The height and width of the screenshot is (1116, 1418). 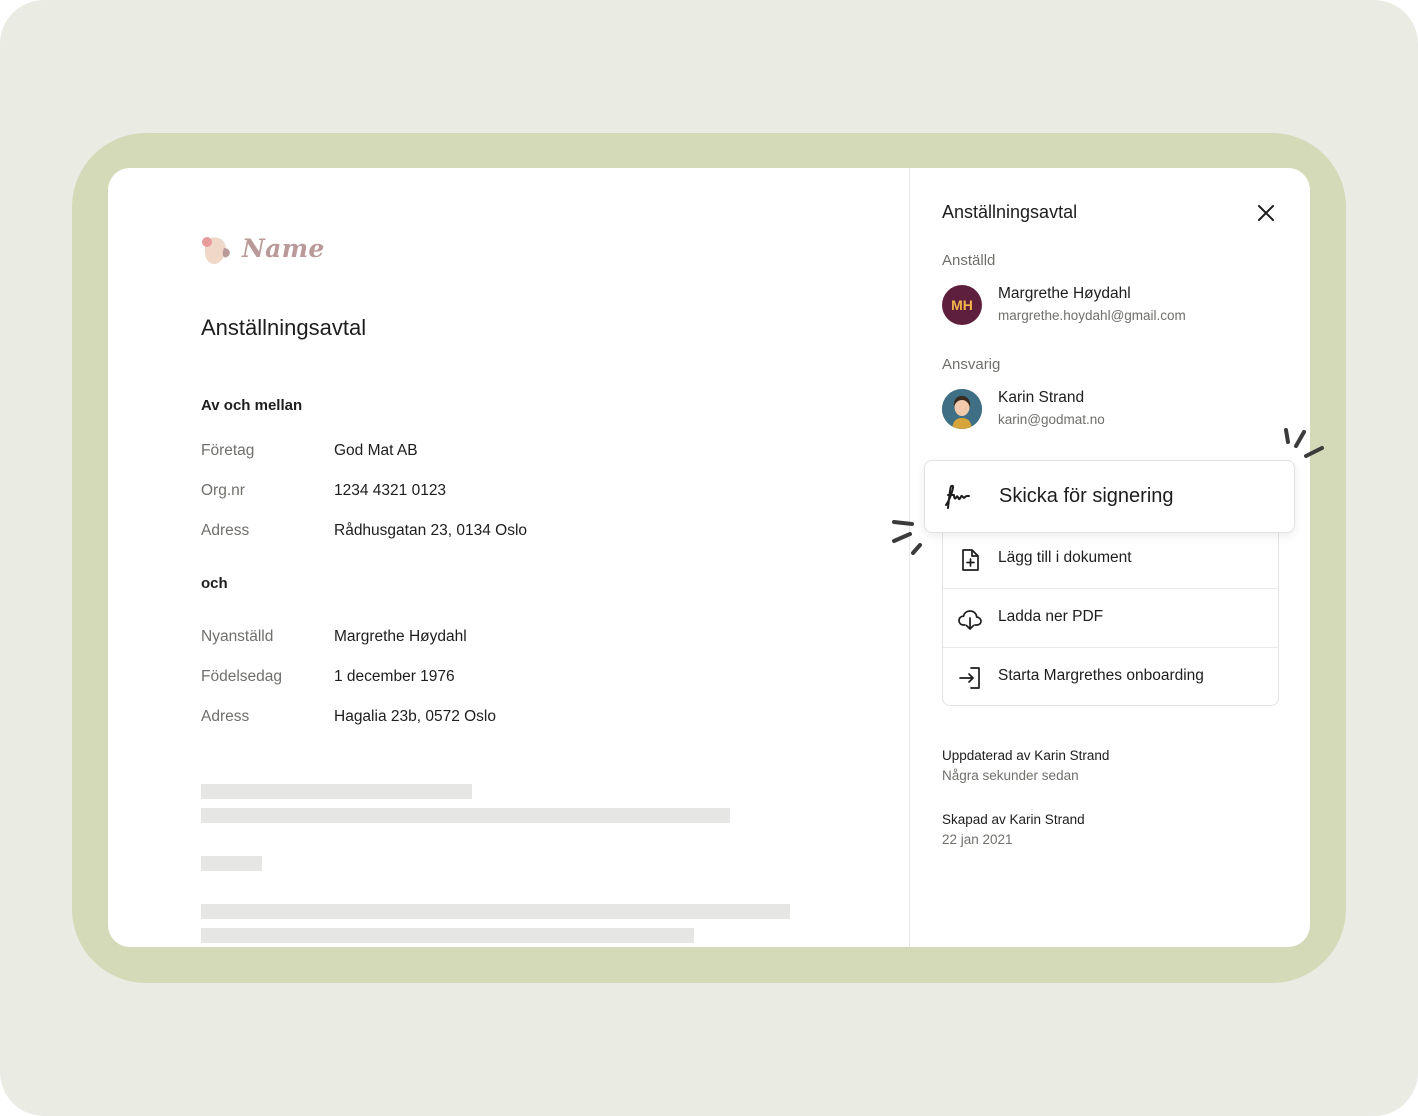 What do you see at coordinates (1092, 315) in the screenshot?
I see `employee-email: margrethe.hoydahl@gmail.com` at bounding box center [1092, 315].